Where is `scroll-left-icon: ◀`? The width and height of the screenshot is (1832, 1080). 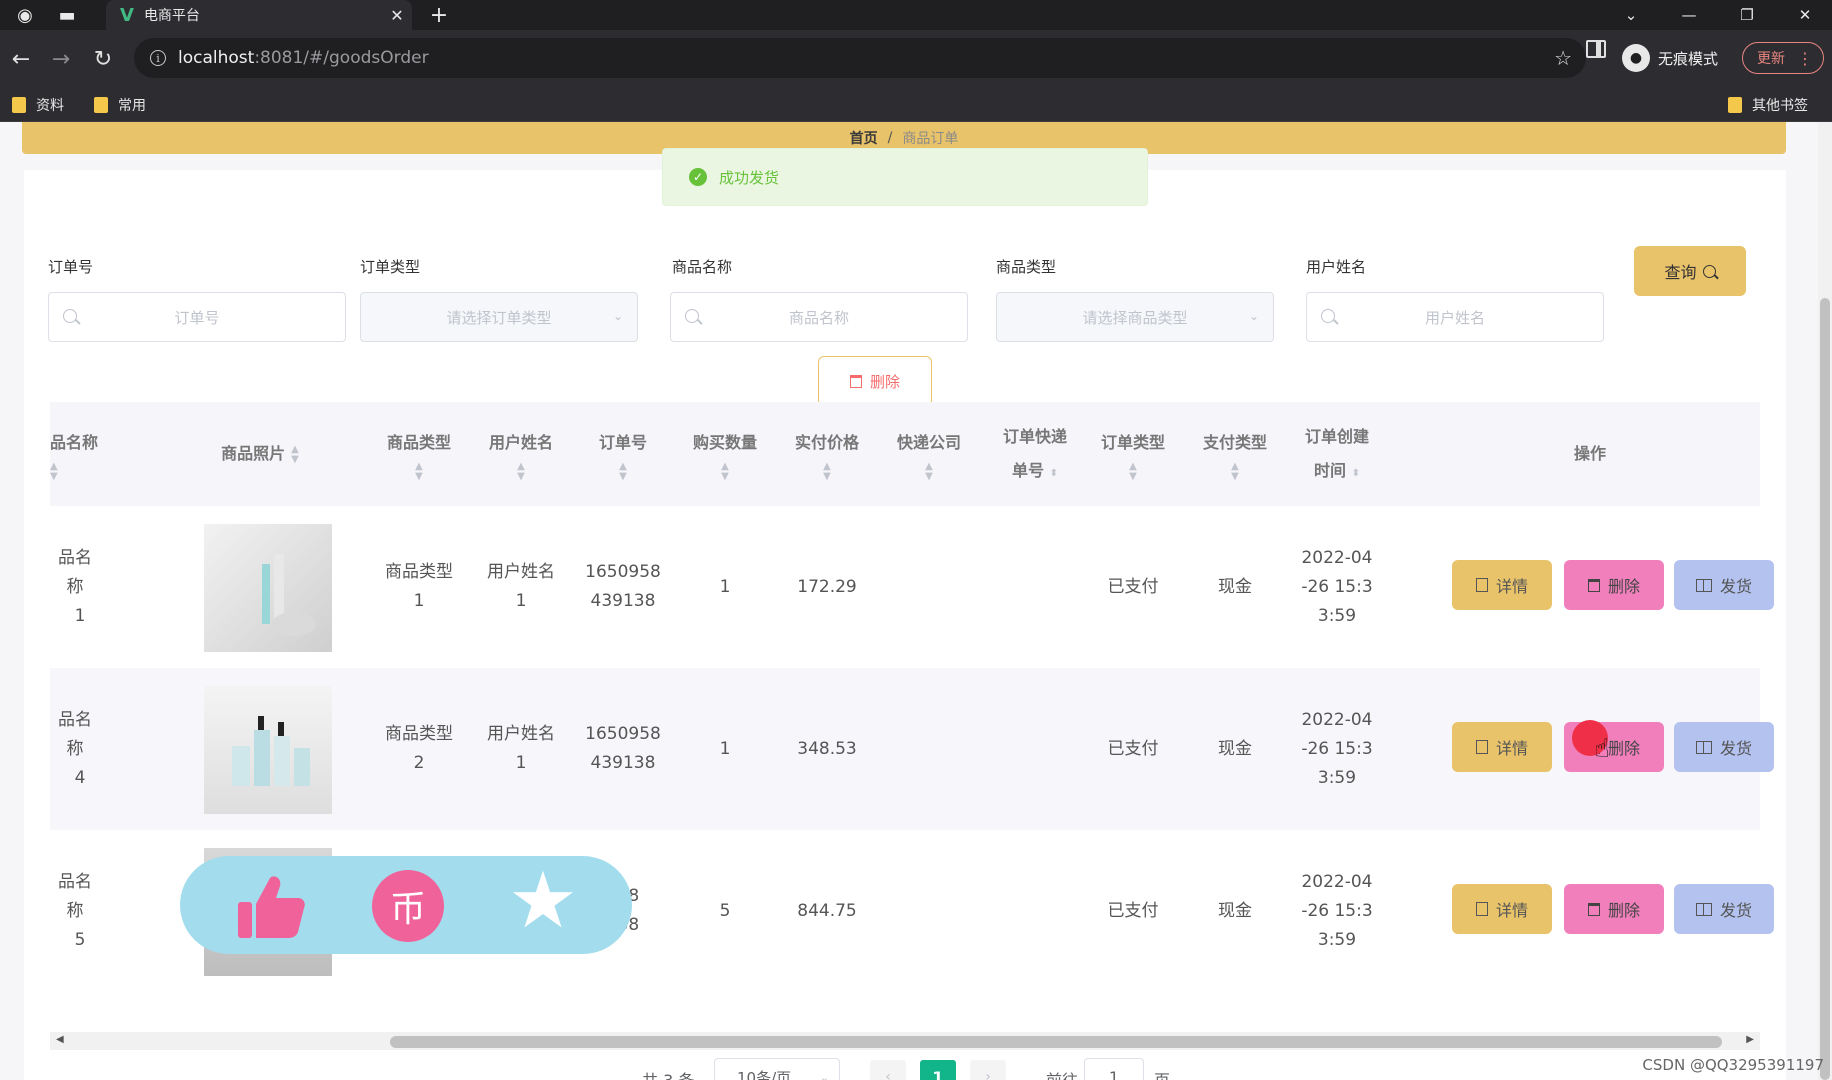
scroll-left-icon: ◀ is located at coordinates (60, 1039).